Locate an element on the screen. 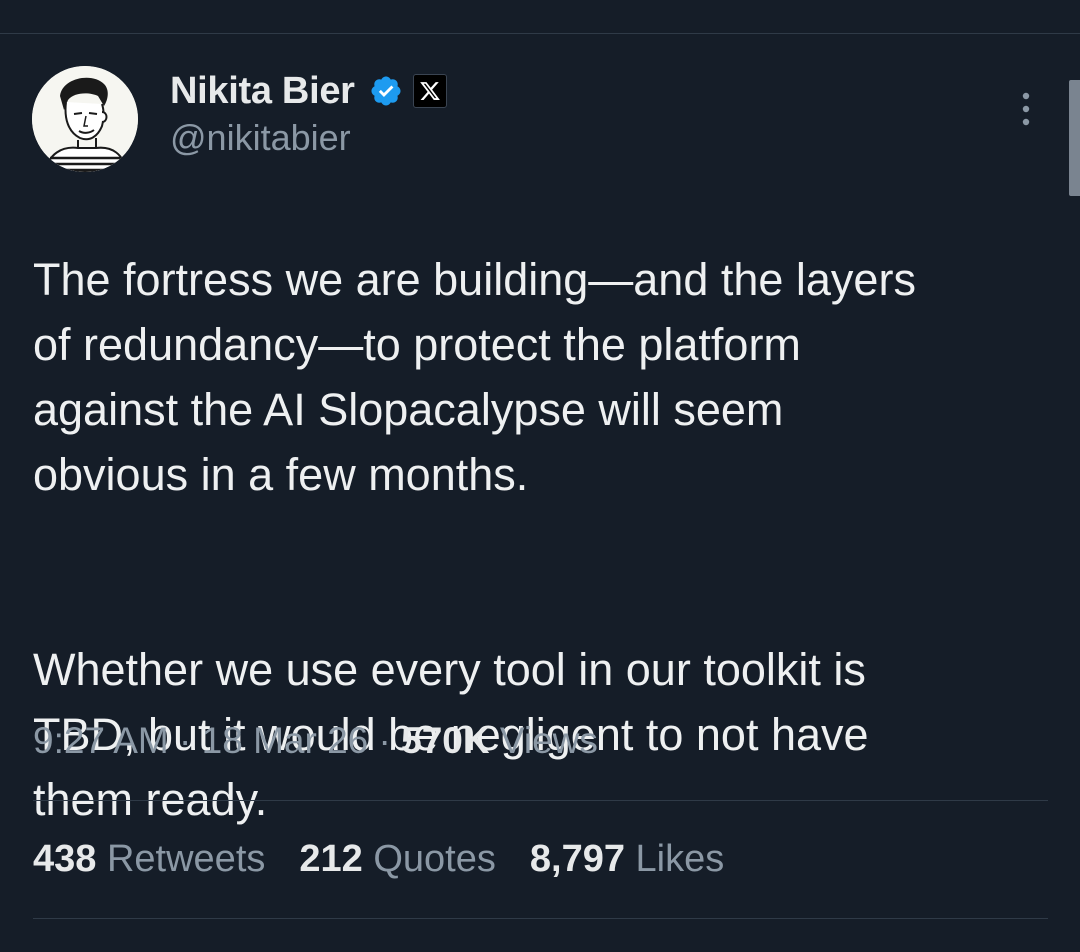 The height and width of the screenshot is (952, 1080). engagement-stats: 438 Retweets 212 Quotes 8,797 Likes is located at coordinates (378, 859).